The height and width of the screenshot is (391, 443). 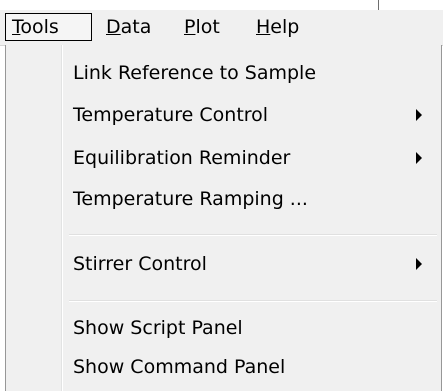 I want to click on menu-bar: Tools Data Plot Help, so click(x=221, y=28).